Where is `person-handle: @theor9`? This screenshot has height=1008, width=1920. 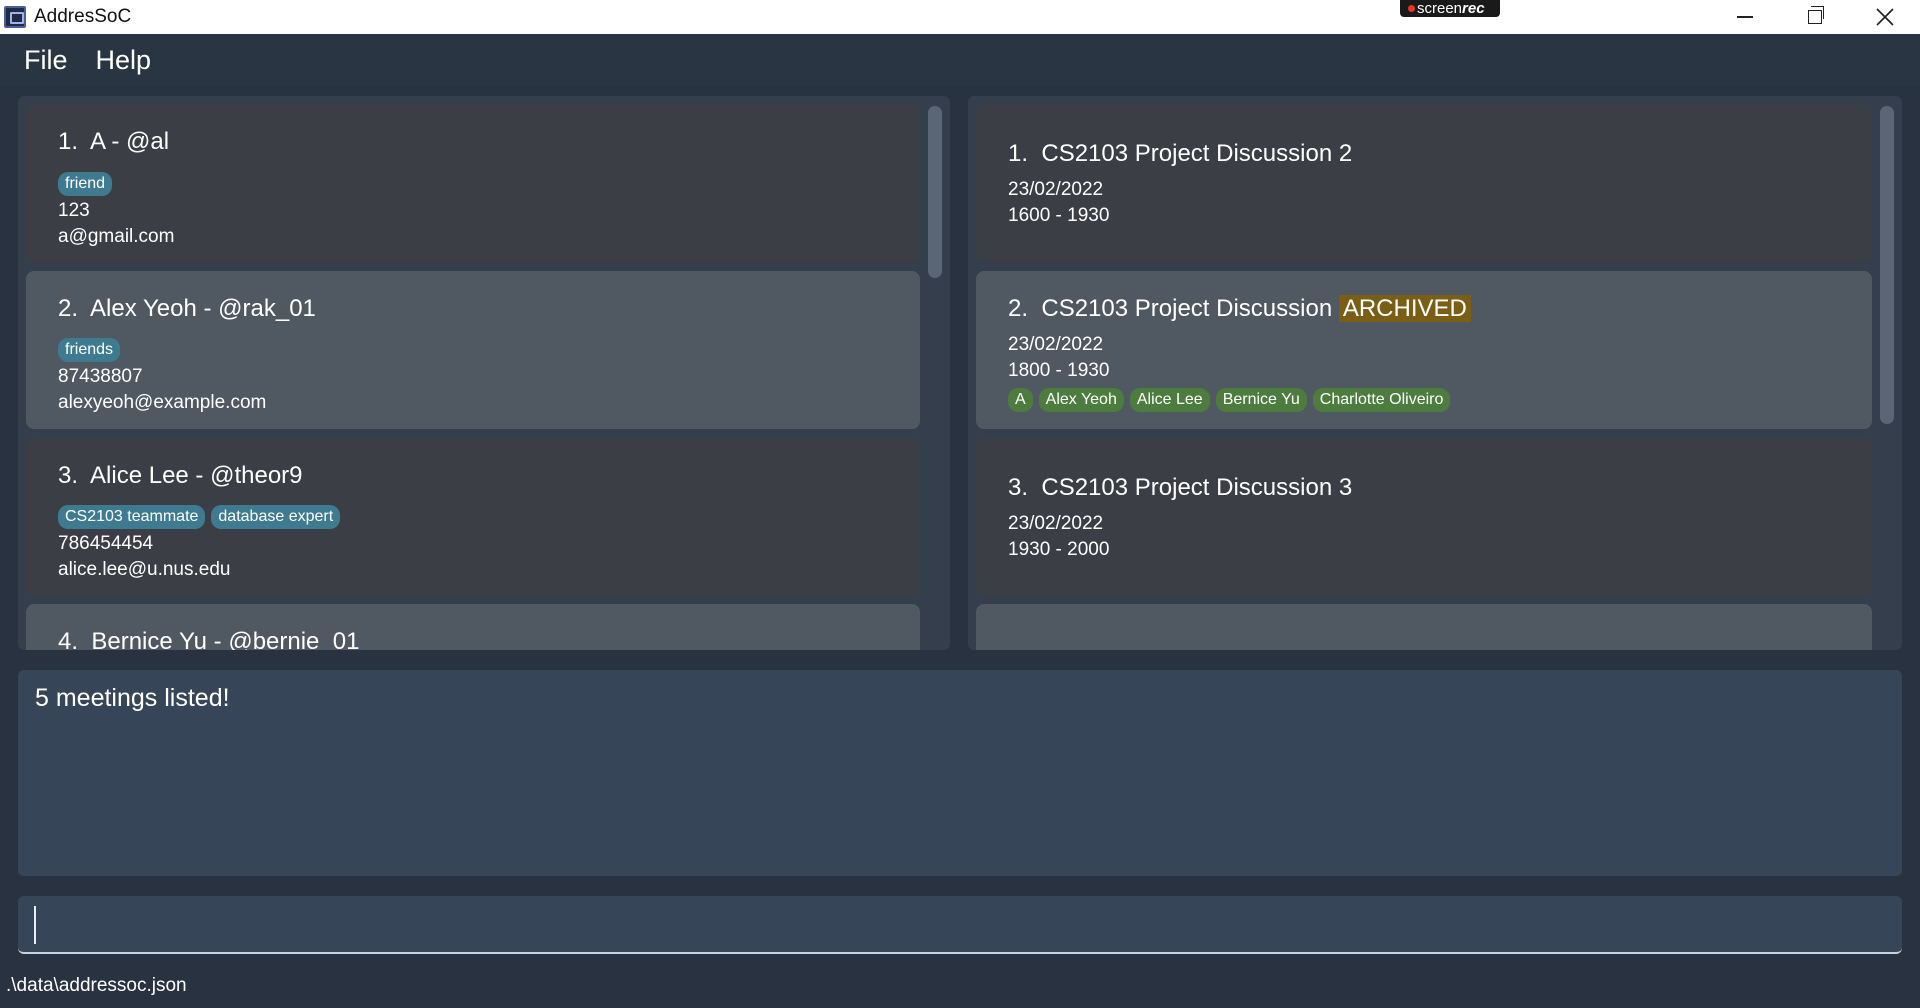
person-handle: @theor9 is located at coordinates (256, 475).